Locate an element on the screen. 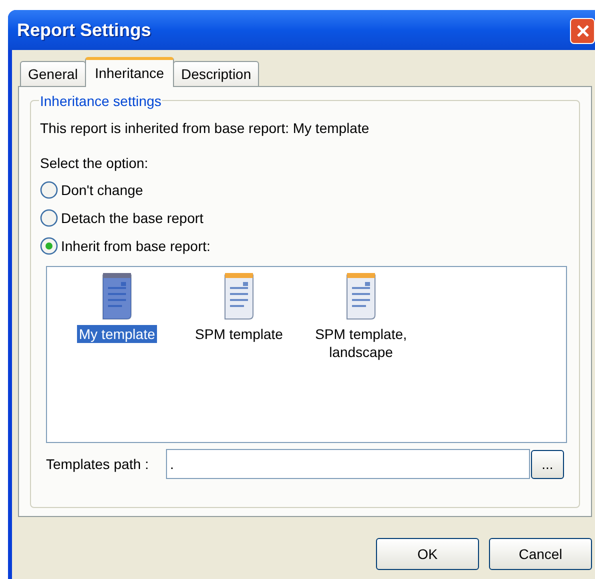  prompt-text: Select the option: is located at coordinates (95, 163).